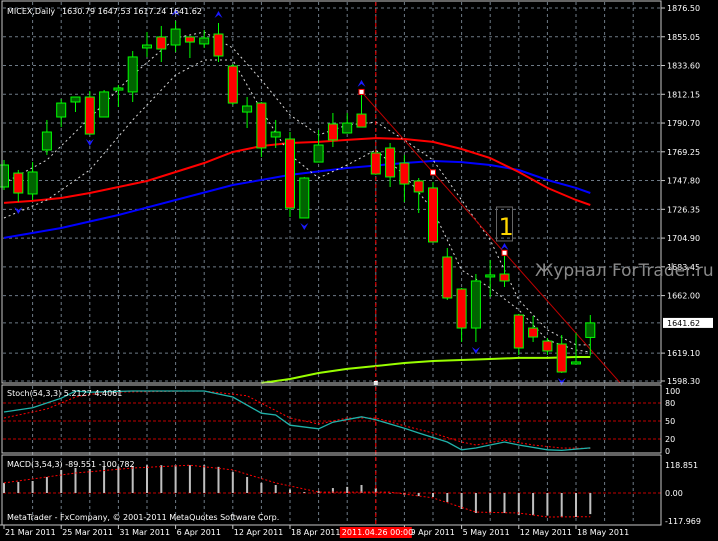 This screenshot has height=541, width=718. I want to click on x-tick-label: 31 Mar 2011, so click(144, 532).